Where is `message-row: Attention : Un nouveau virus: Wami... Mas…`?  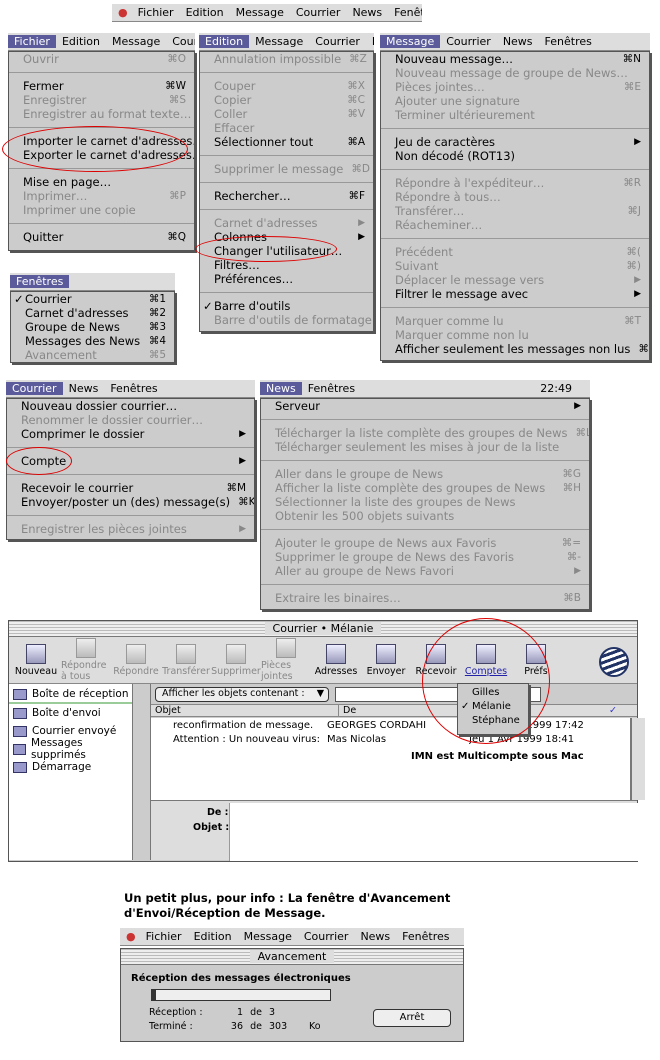
message-row: Attention : Un nouveau virus: Wami... Mas… is located at coordinates (390, 739).